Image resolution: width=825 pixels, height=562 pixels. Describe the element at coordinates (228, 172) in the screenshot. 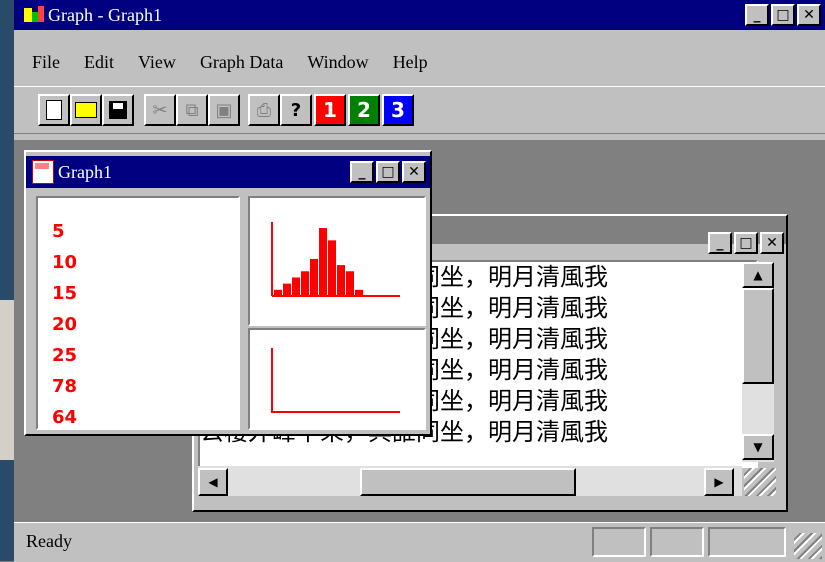

I see `graph-window-titlebar: Graph1 _ □ ✕` at that location.